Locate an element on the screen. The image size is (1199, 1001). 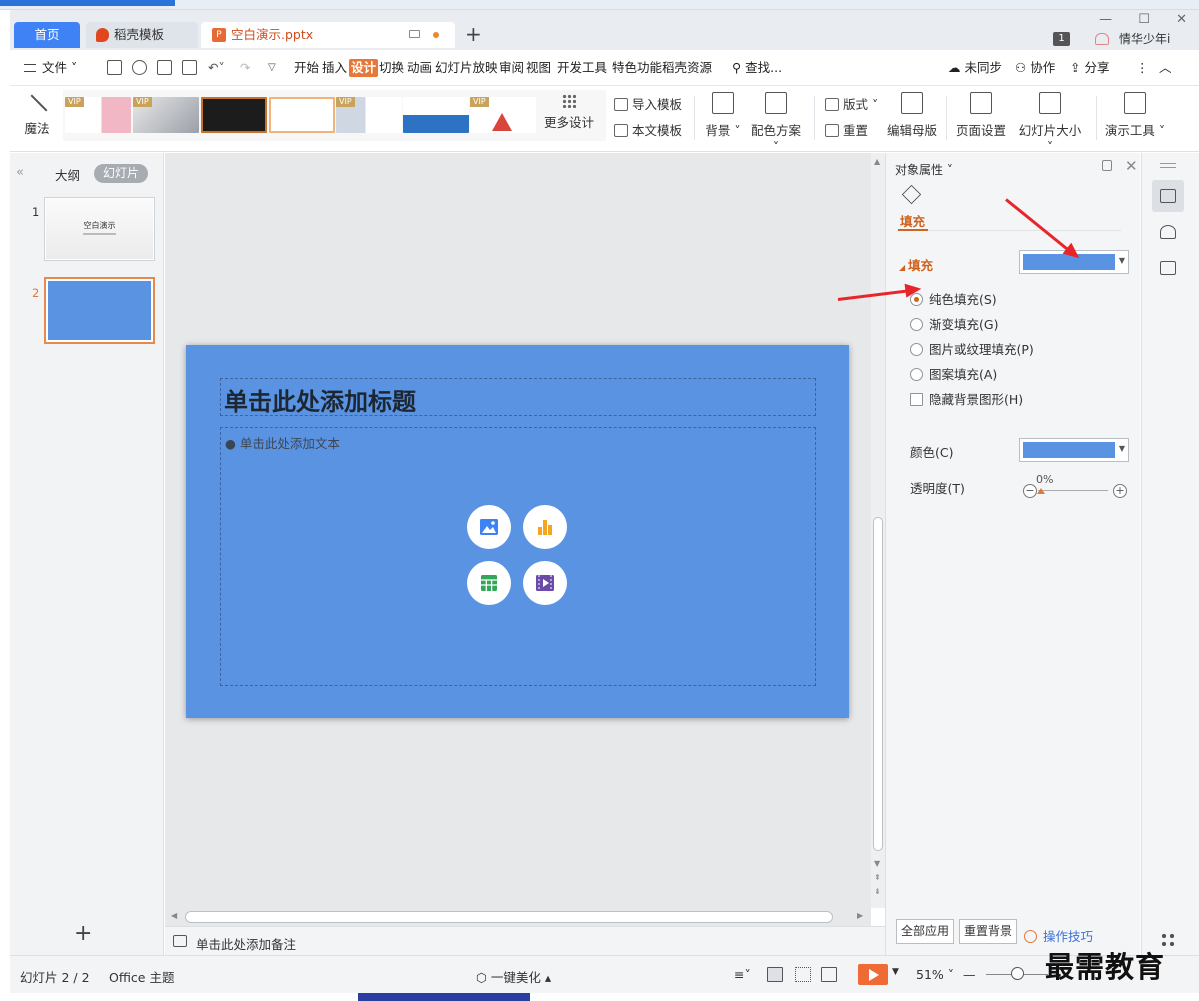
customize-dropdown-icon: ▽ is located at coordinates (272, 68).